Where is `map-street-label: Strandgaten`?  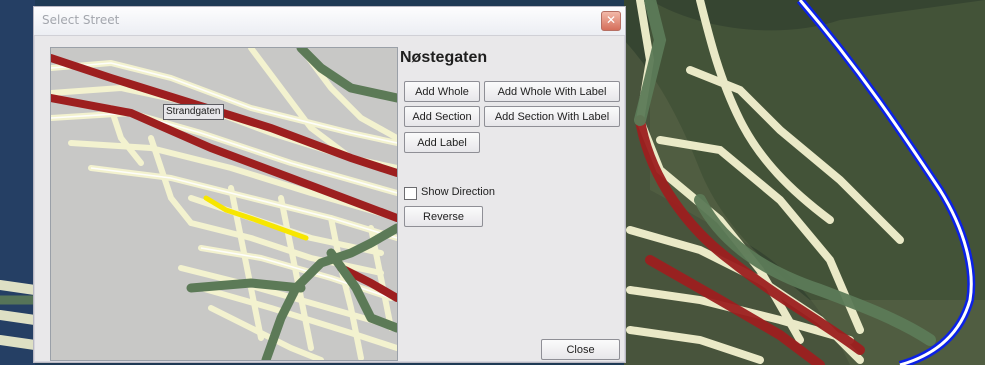 map-street-label: Strandgaten is located at coordinates (193, 112).